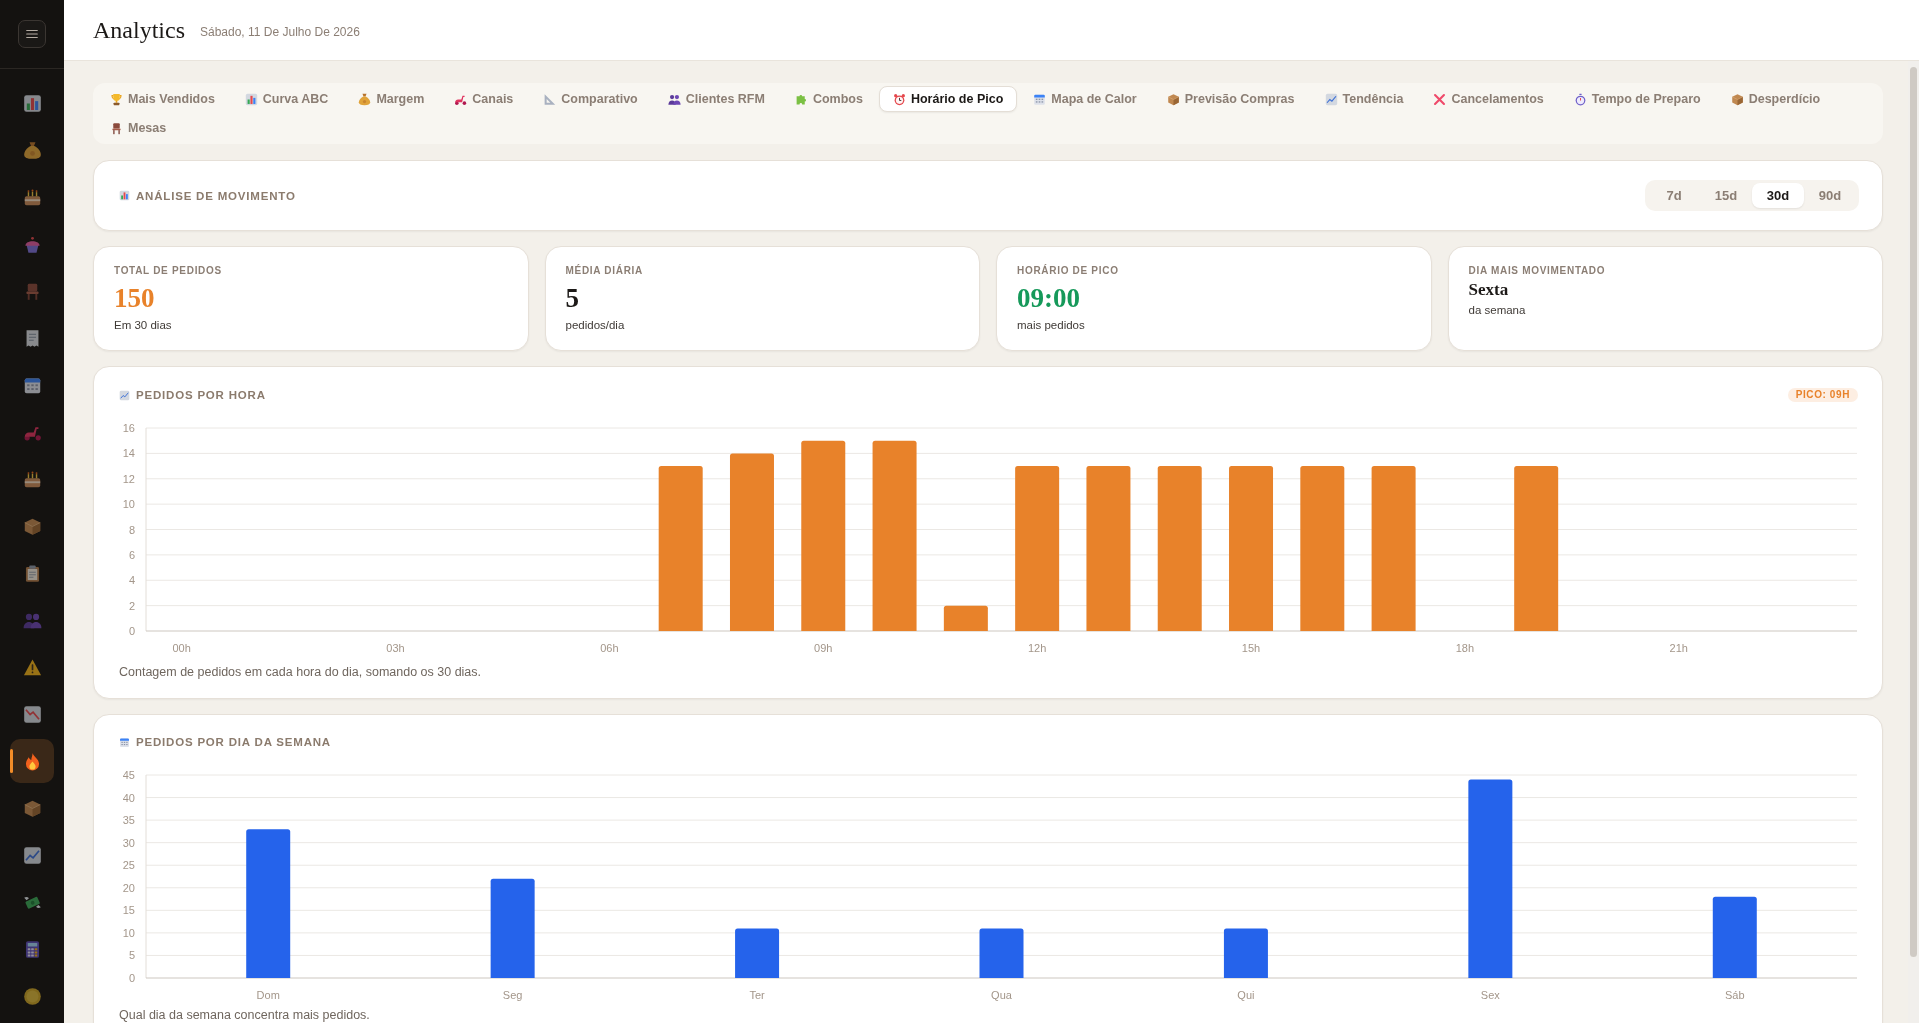  What do you see at coordinates (216, 195) in the screenshot?
I see `section-title: ANÁLISE DE MOVIMENTO` at bounding box center [216, 195].